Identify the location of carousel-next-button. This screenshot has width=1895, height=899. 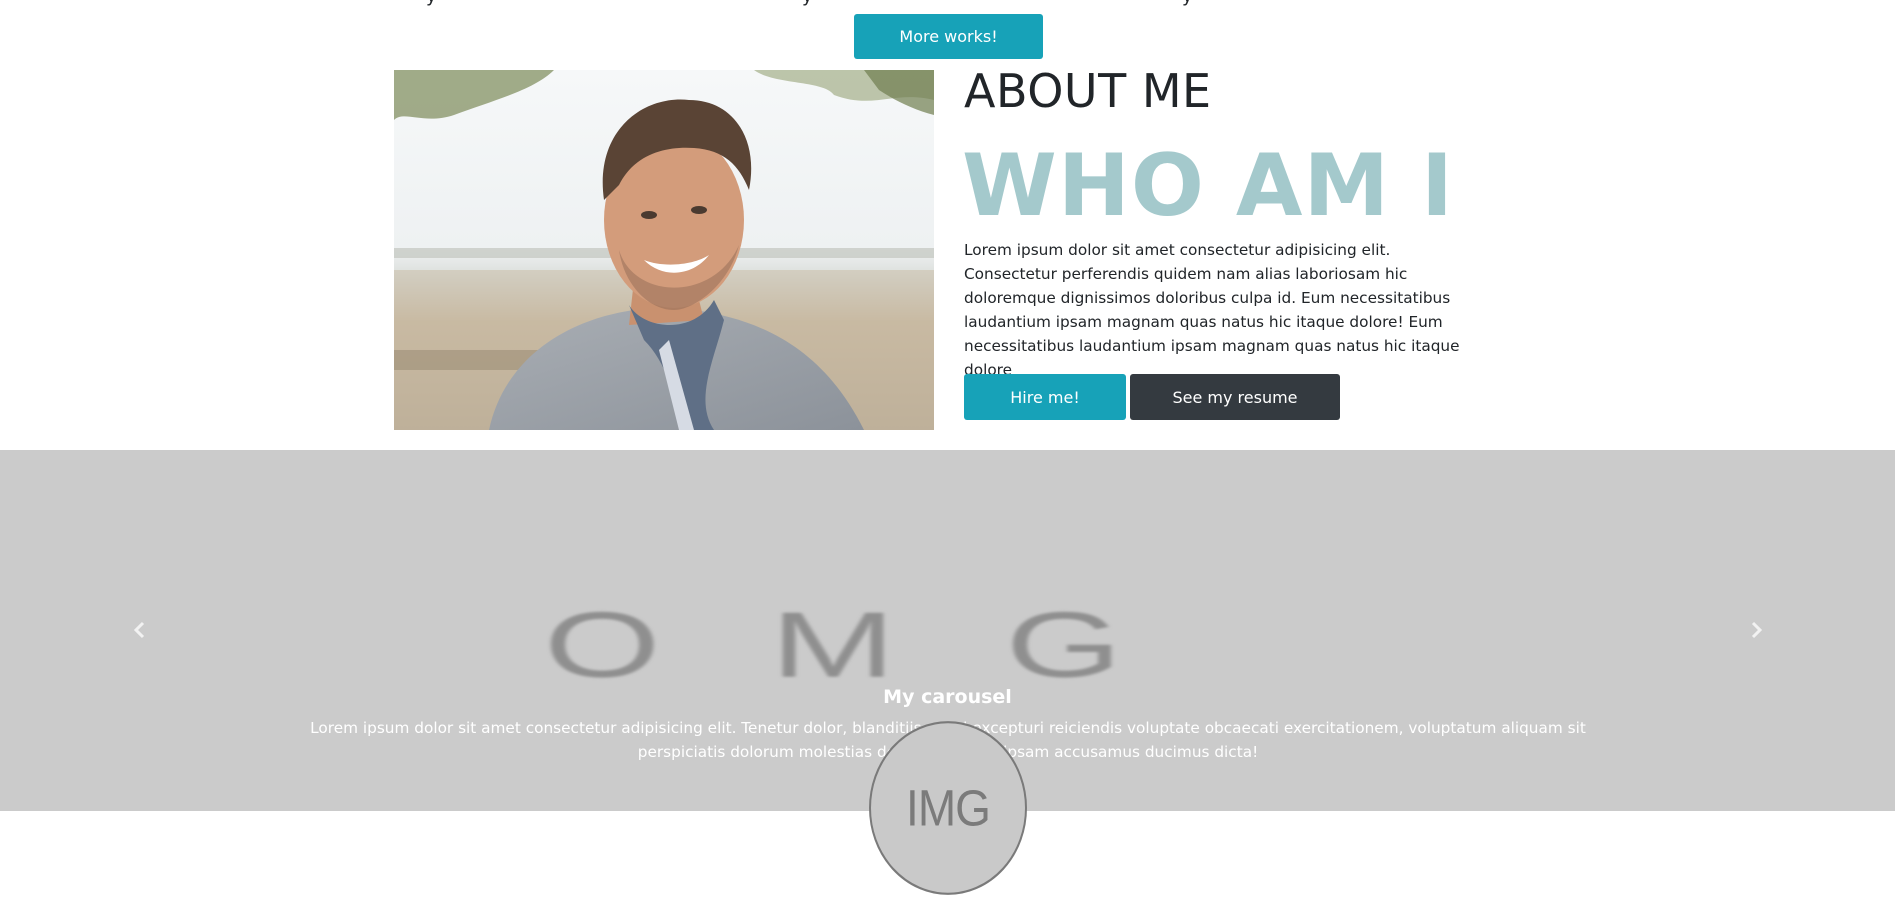
(1756, 630).